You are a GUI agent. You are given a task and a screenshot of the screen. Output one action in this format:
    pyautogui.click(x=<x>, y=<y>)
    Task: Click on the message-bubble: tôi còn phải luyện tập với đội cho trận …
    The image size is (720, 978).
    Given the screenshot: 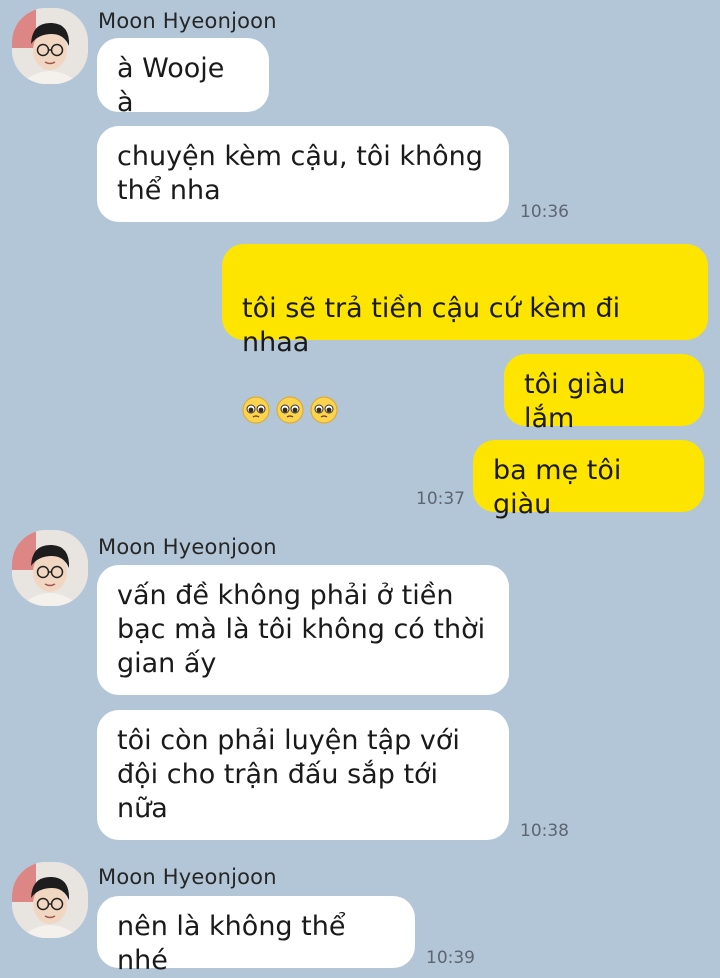 What is the action you would take?
    pyautogui.click(x=303, y=775)
    